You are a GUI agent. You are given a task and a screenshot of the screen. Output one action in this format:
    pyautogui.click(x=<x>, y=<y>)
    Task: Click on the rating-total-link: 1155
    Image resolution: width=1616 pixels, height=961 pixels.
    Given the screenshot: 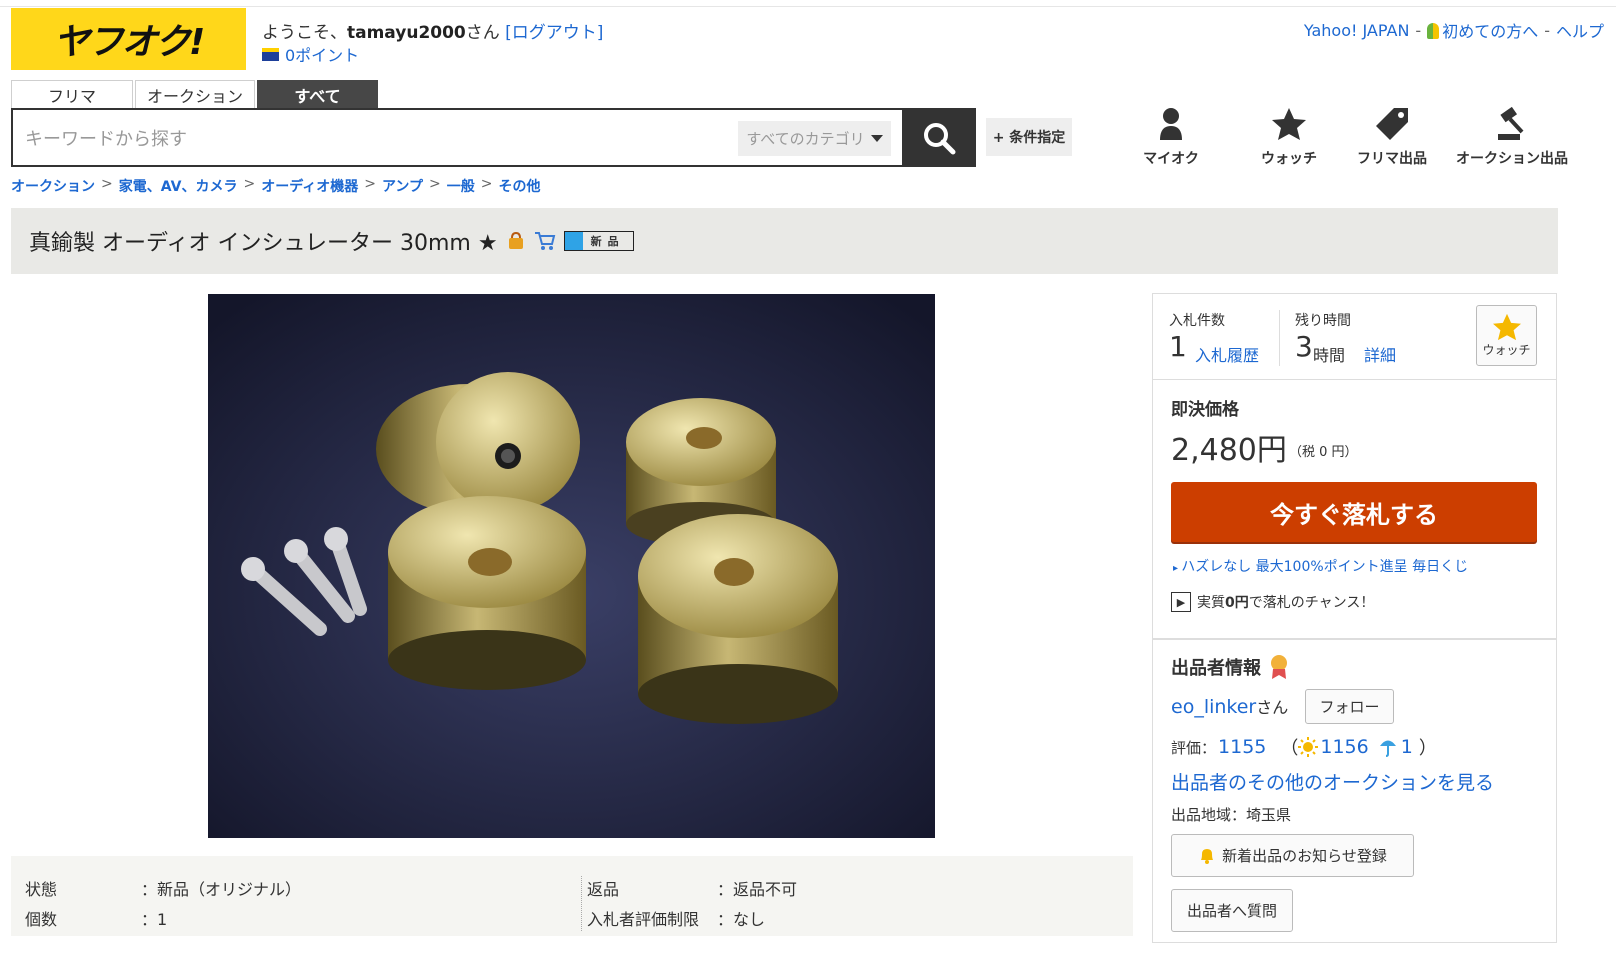 What is the action you would take?
    pyautogui.click(x=1242, y=747)
    